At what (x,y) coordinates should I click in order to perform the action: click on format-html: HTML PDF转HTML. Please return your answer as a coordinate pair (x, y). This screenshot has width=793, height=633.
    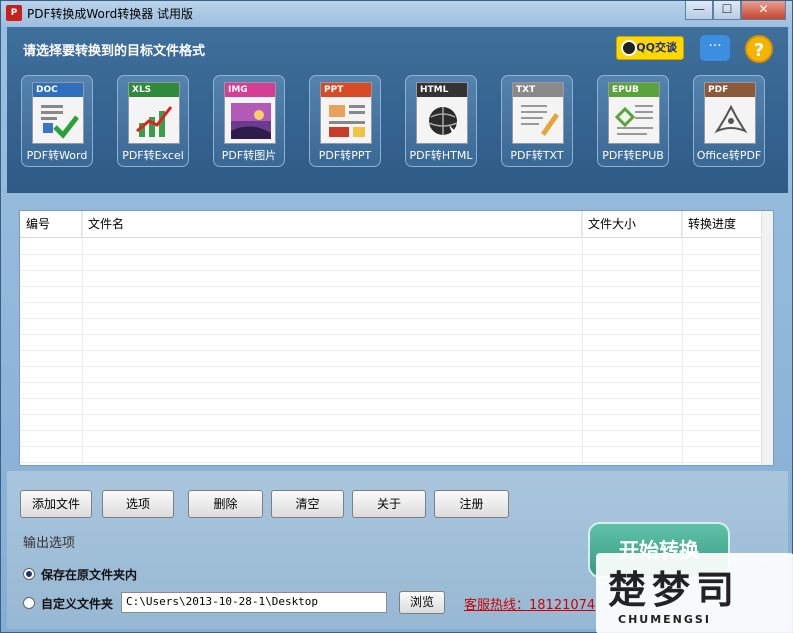
    Looking at the image, I should click on (441, 121).